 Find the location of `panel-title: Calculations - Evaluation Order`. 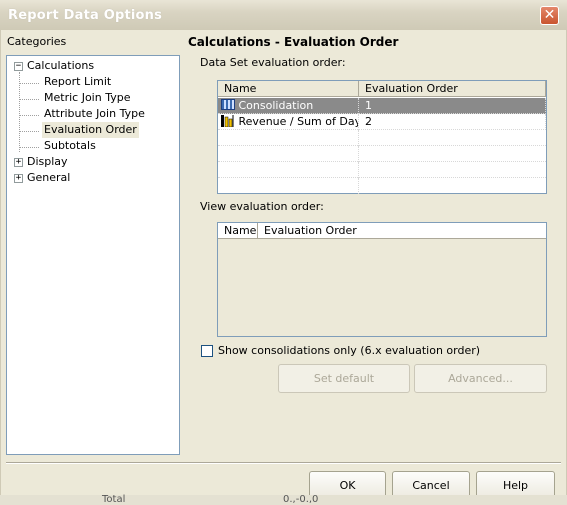

panel-title: Calculations - Evaluation Order is located at coordinates (293, 42).